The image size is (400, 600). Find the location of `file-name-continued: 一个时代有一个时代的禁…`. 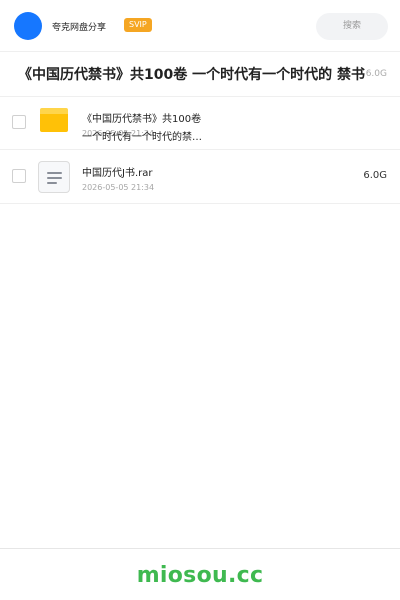

file-name-continued: 一个时代有一个时代的禁… is located at coordinates (142, 137).